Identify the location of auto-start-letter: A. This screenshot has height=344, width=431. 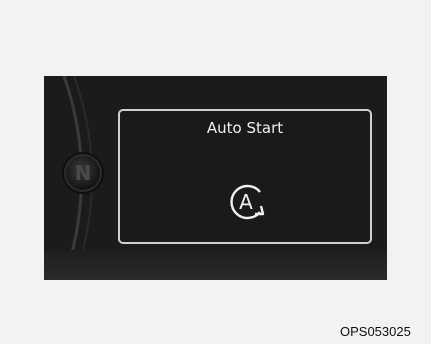
(246, 202).